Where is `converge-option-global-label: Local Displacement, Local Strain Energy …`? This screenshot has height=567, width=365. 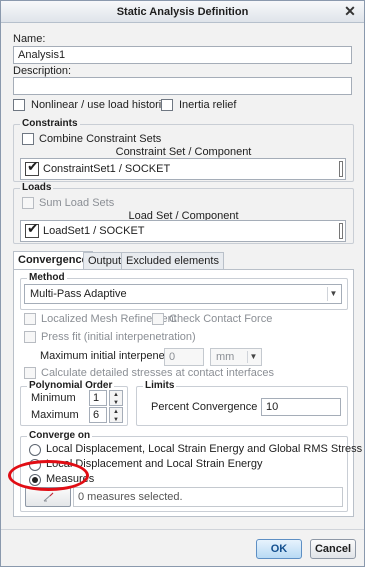 converge-option-global-label: Local Displacement, Local Strain Energy … is located at coordinates (204, 449).